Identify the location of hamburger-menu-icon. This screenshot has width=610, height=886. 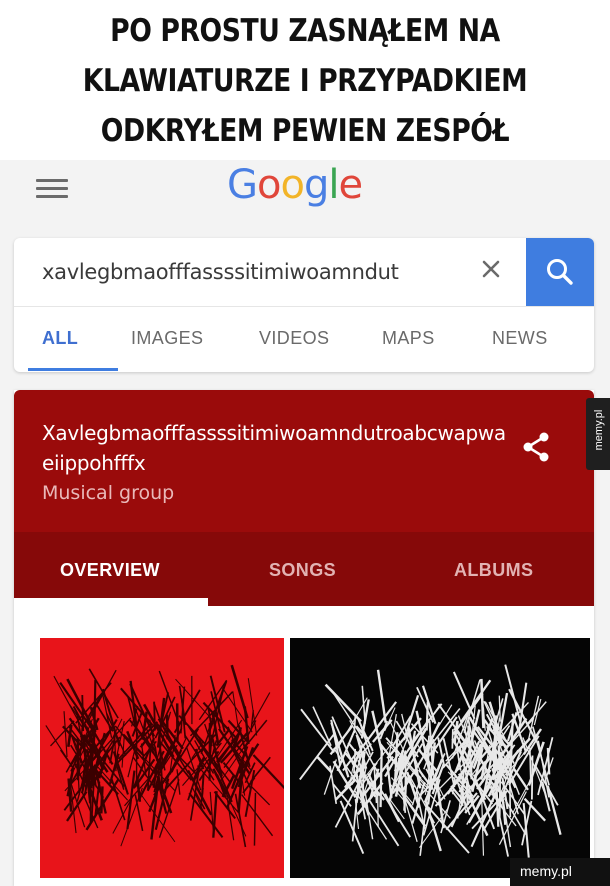
(52, 188).